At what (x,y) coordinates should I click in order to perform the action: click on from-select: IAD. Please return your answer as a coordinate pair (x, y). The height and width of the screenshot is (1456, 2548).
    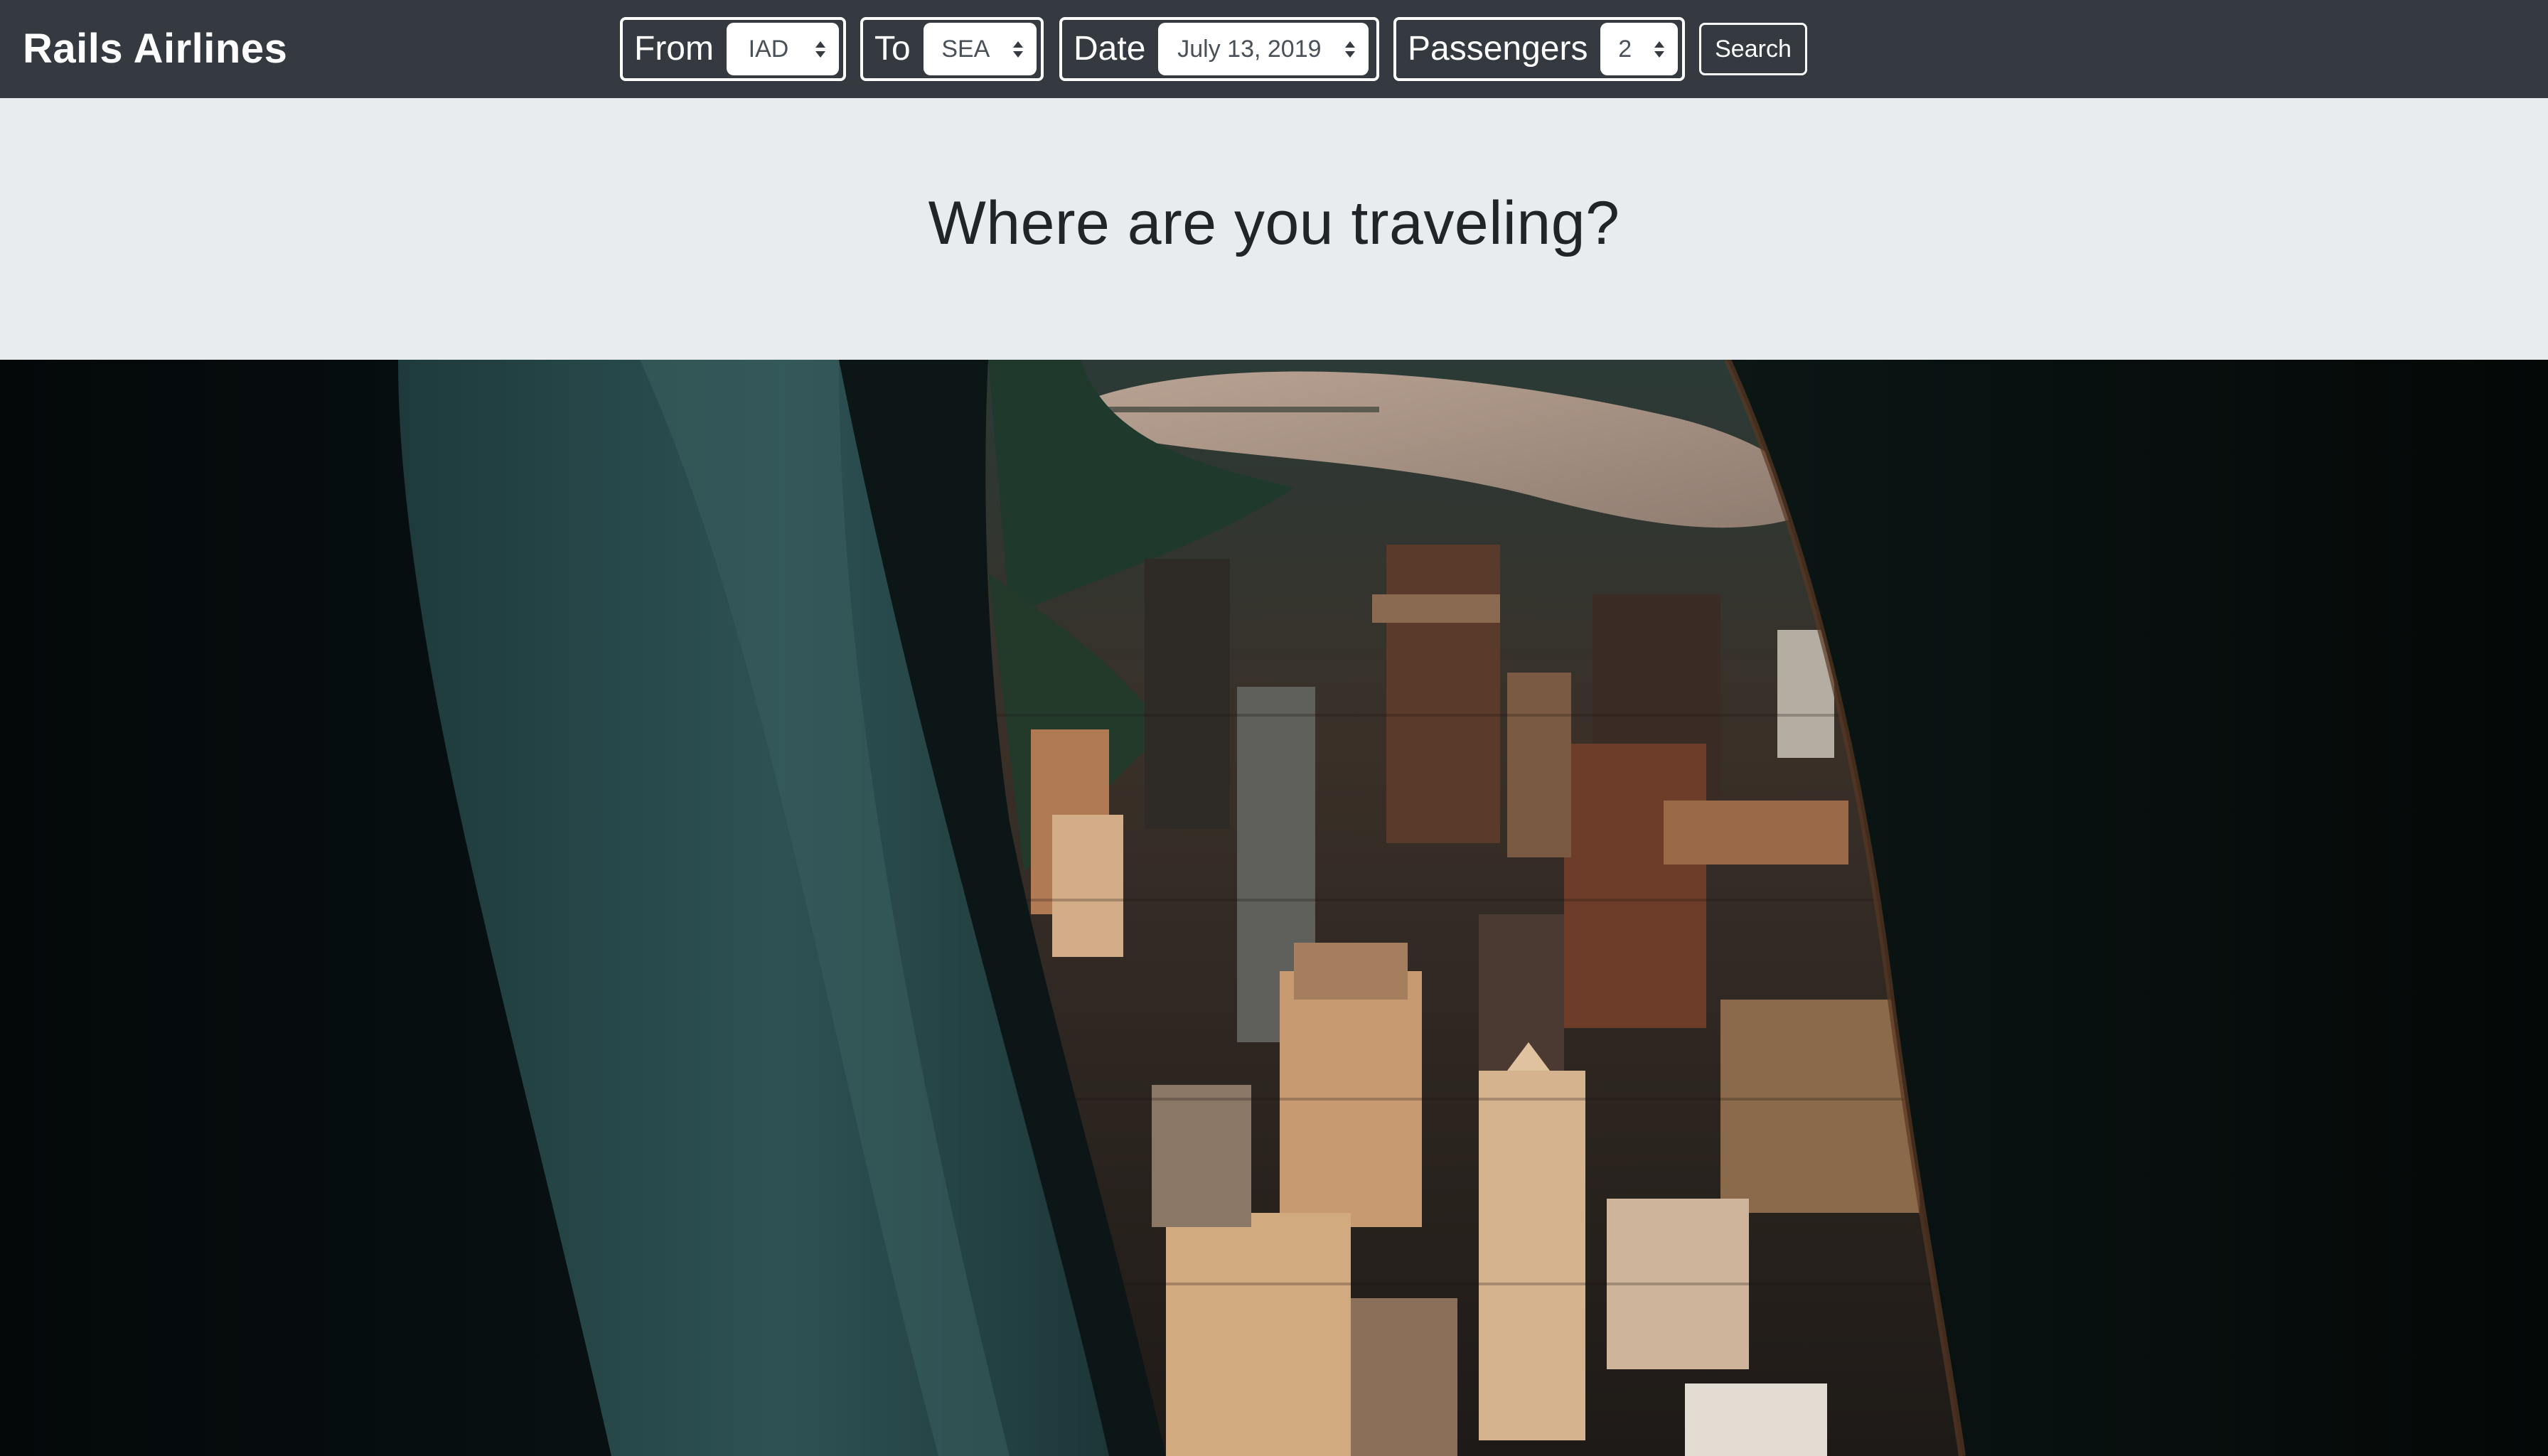
    Looking at the image, I should click on (783, 49).